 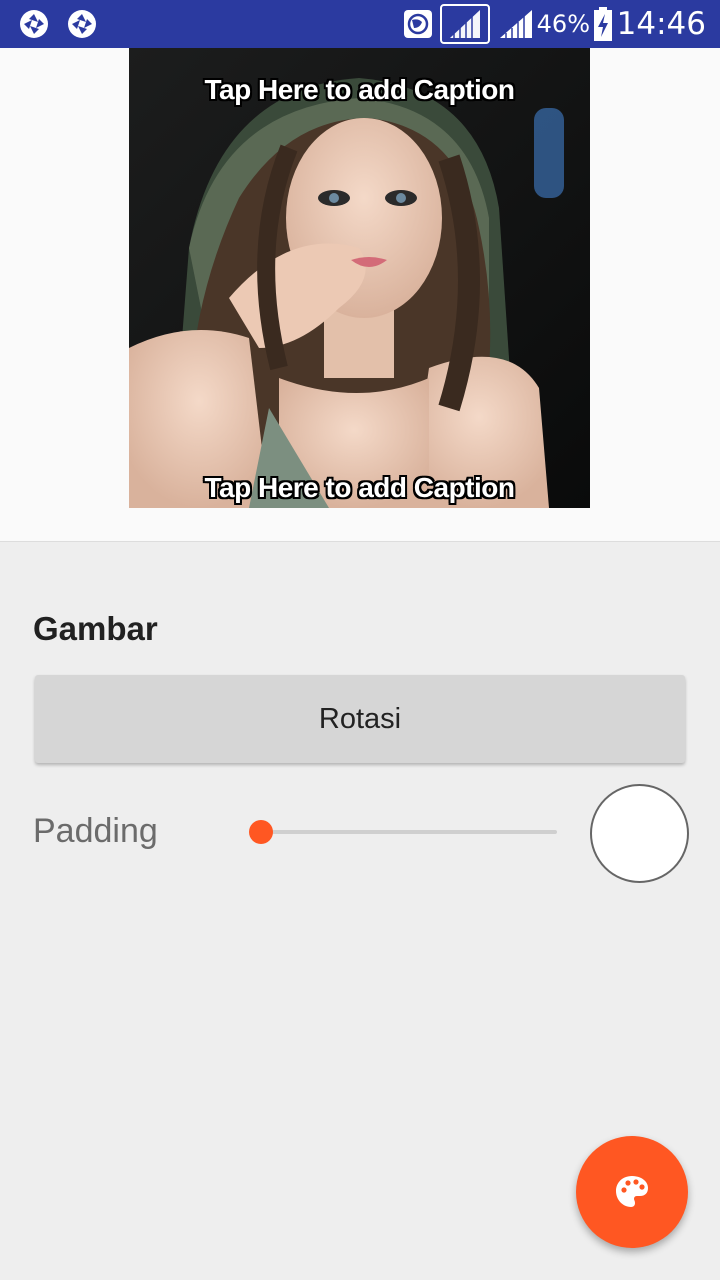 I want to click on background-color-picker, so click(x=639, y=833).